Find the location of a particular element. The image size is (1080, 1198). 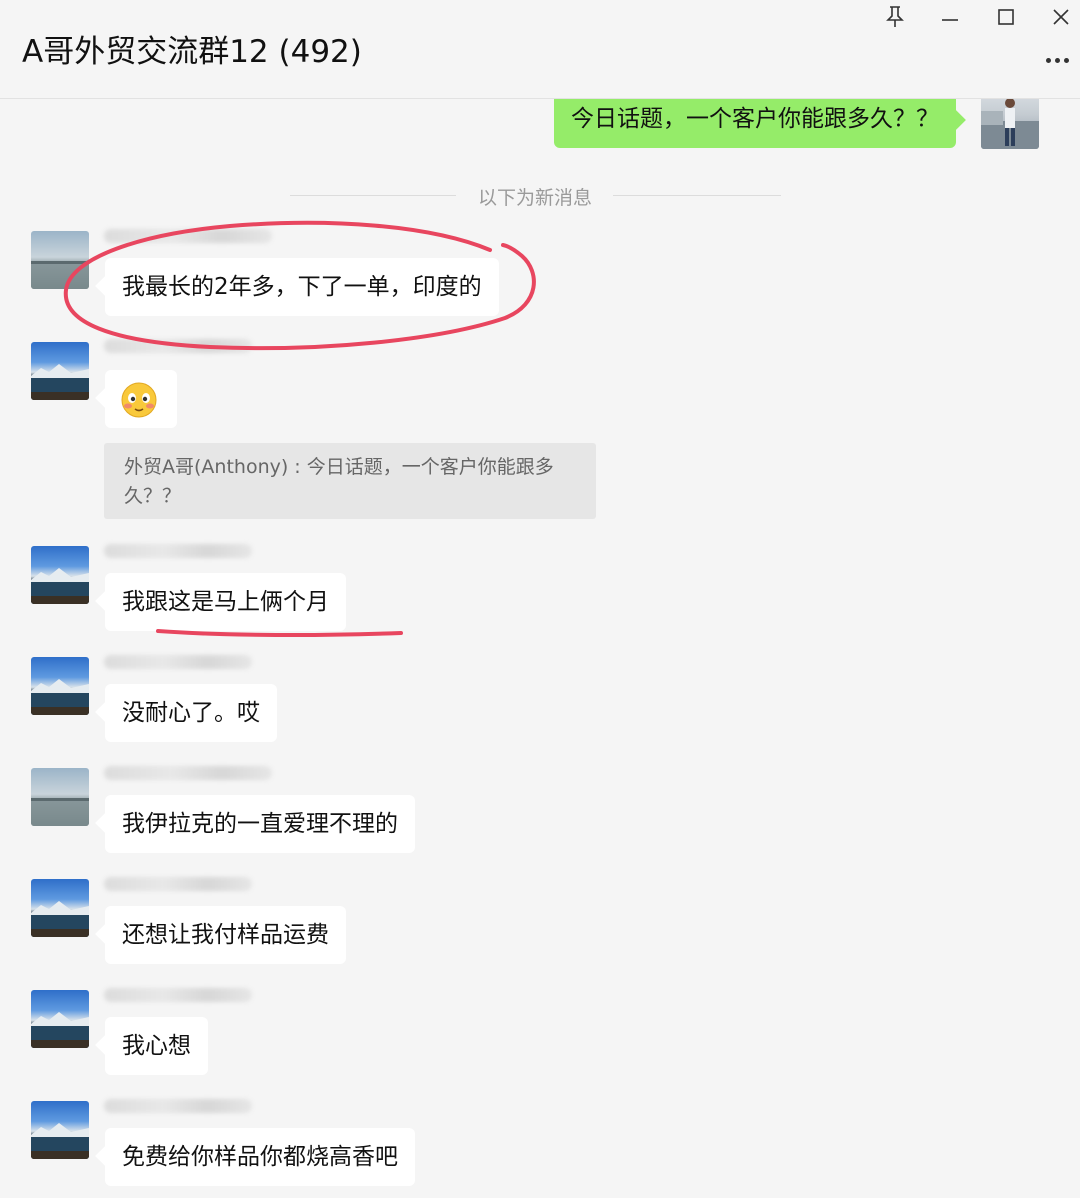

more-icon is located at coordinates (1057, 60).